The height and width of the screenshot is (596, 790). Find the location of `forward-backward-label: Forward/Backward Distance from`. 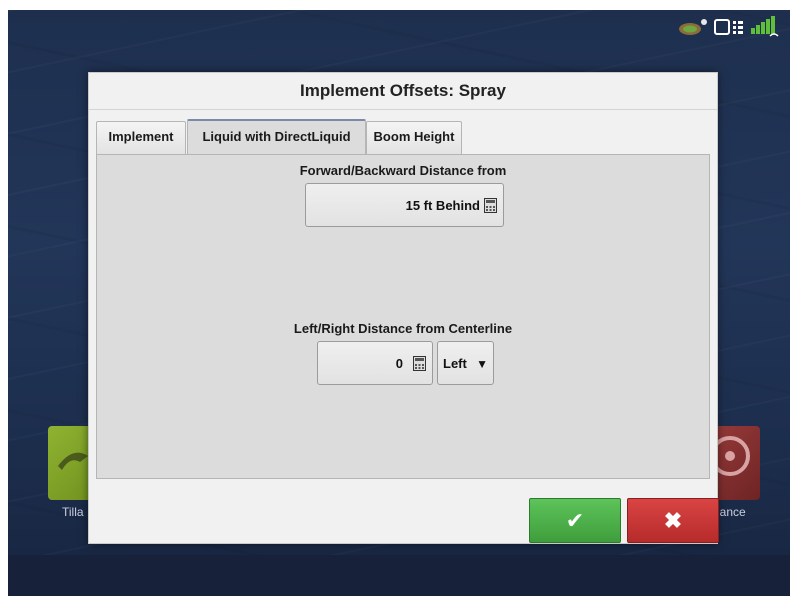

forward-backward-label: Forward/Backward Distance from is located at coordinates (403, 170).